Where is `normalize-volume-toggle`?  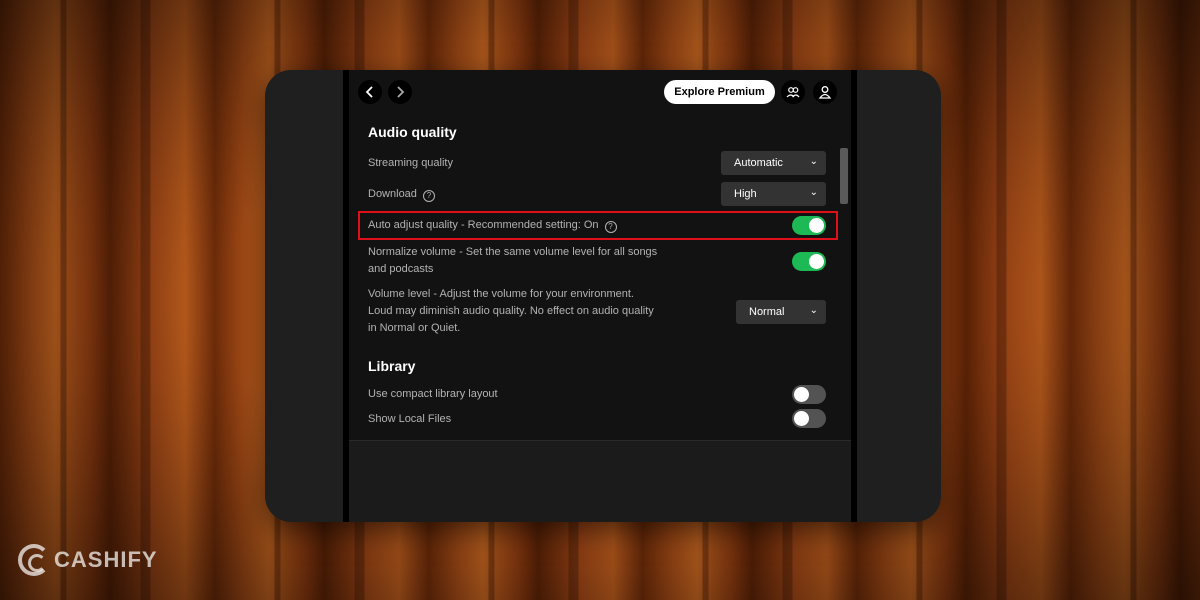
normalize-volume-toggle is located at coordinates (809, 261).